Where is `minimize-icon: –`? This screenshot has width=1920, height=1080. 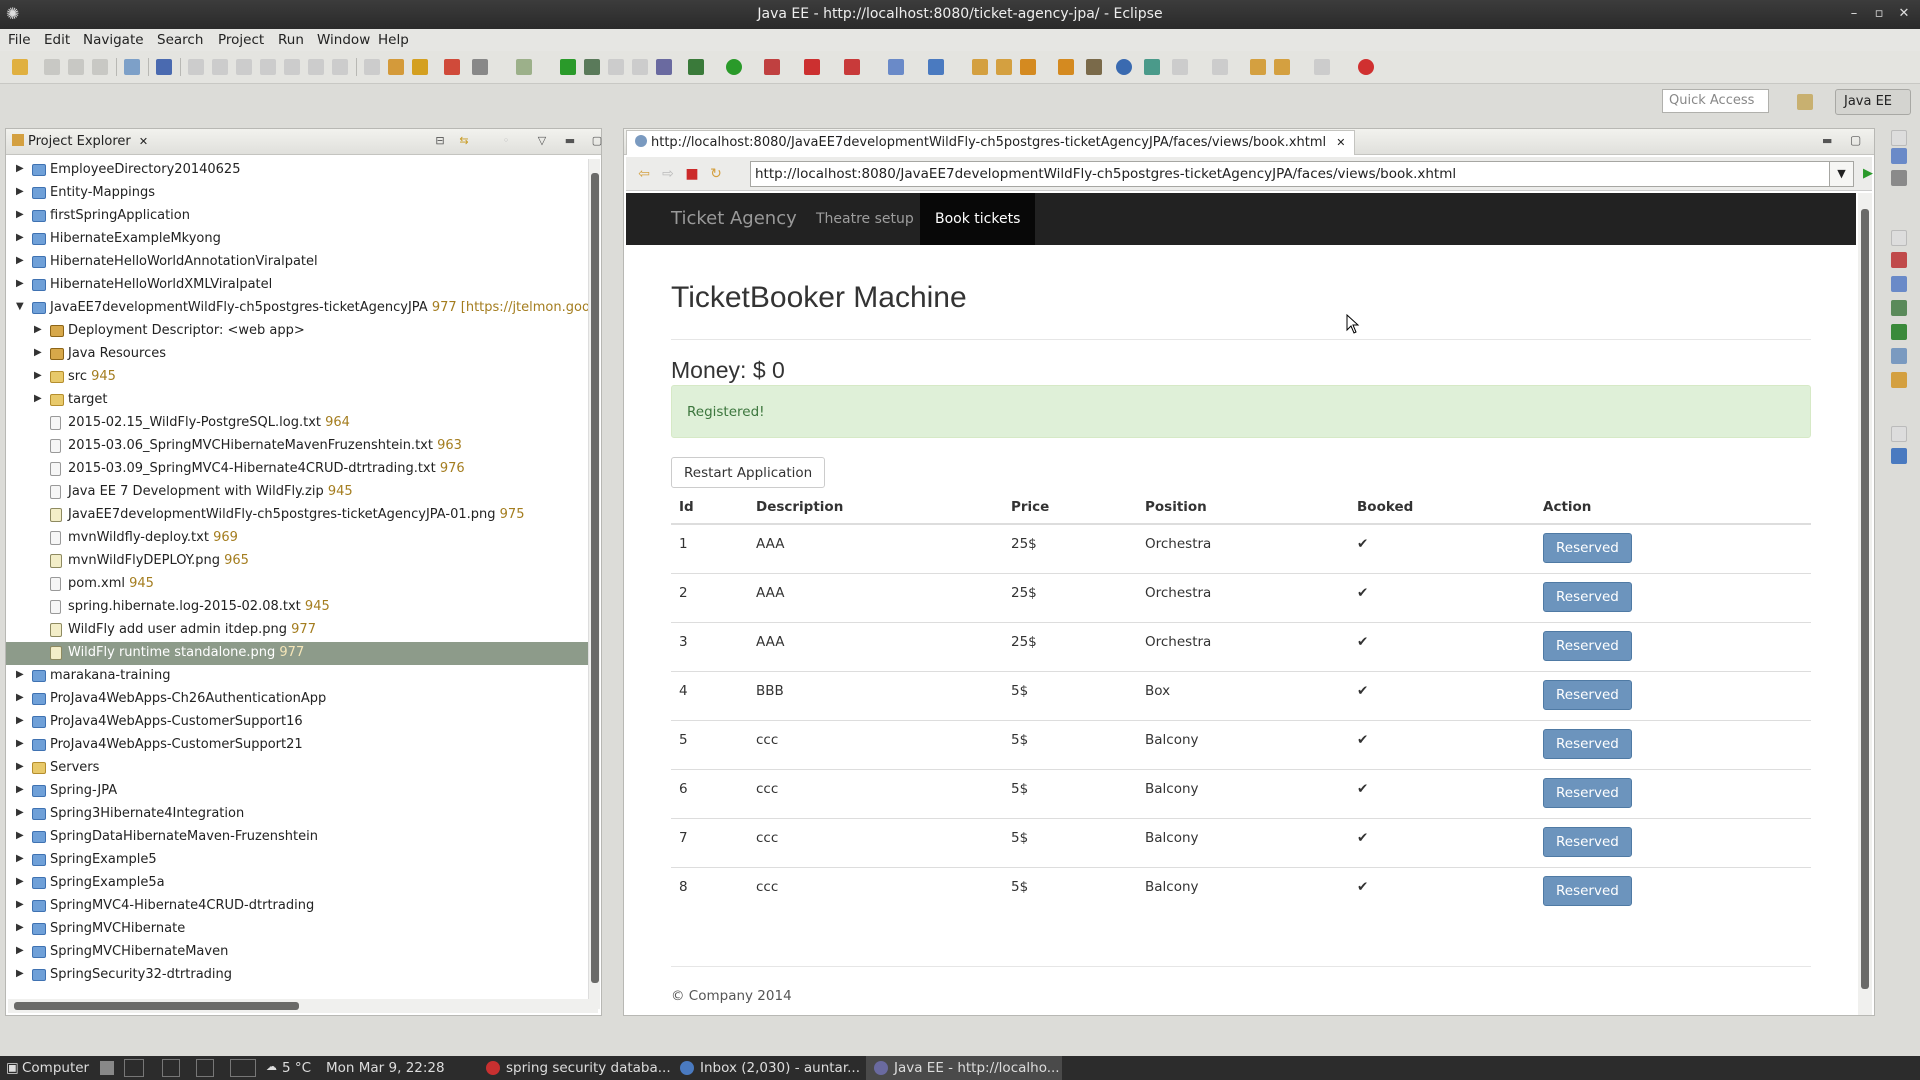 minimize-icon: – is located at coordinates (1854, 14).